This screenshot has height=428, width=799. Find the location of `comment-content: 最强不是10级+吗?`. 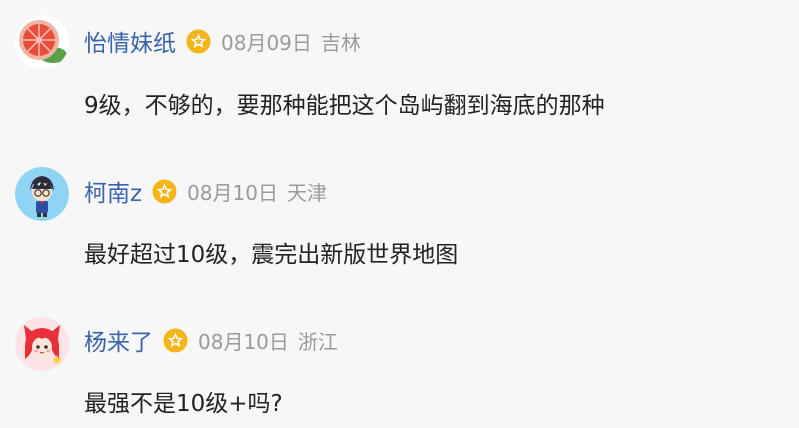

comment-content: 最强不是10级+吗? is located at coordinates (183, 404).